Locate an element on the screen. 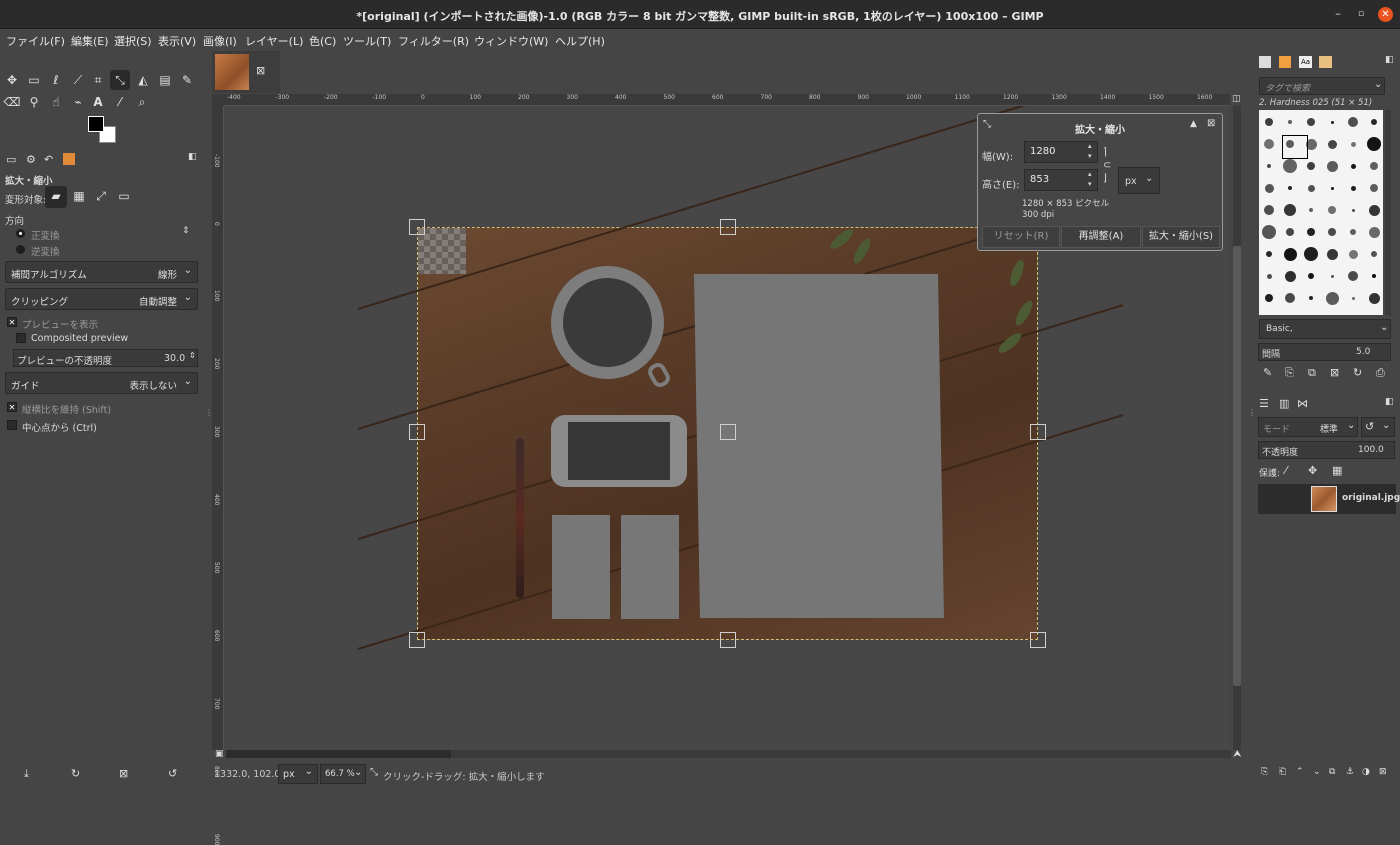 The image size is (1400, 845). transform-layer-icon: ▰ is located at coordinates (56, 197).